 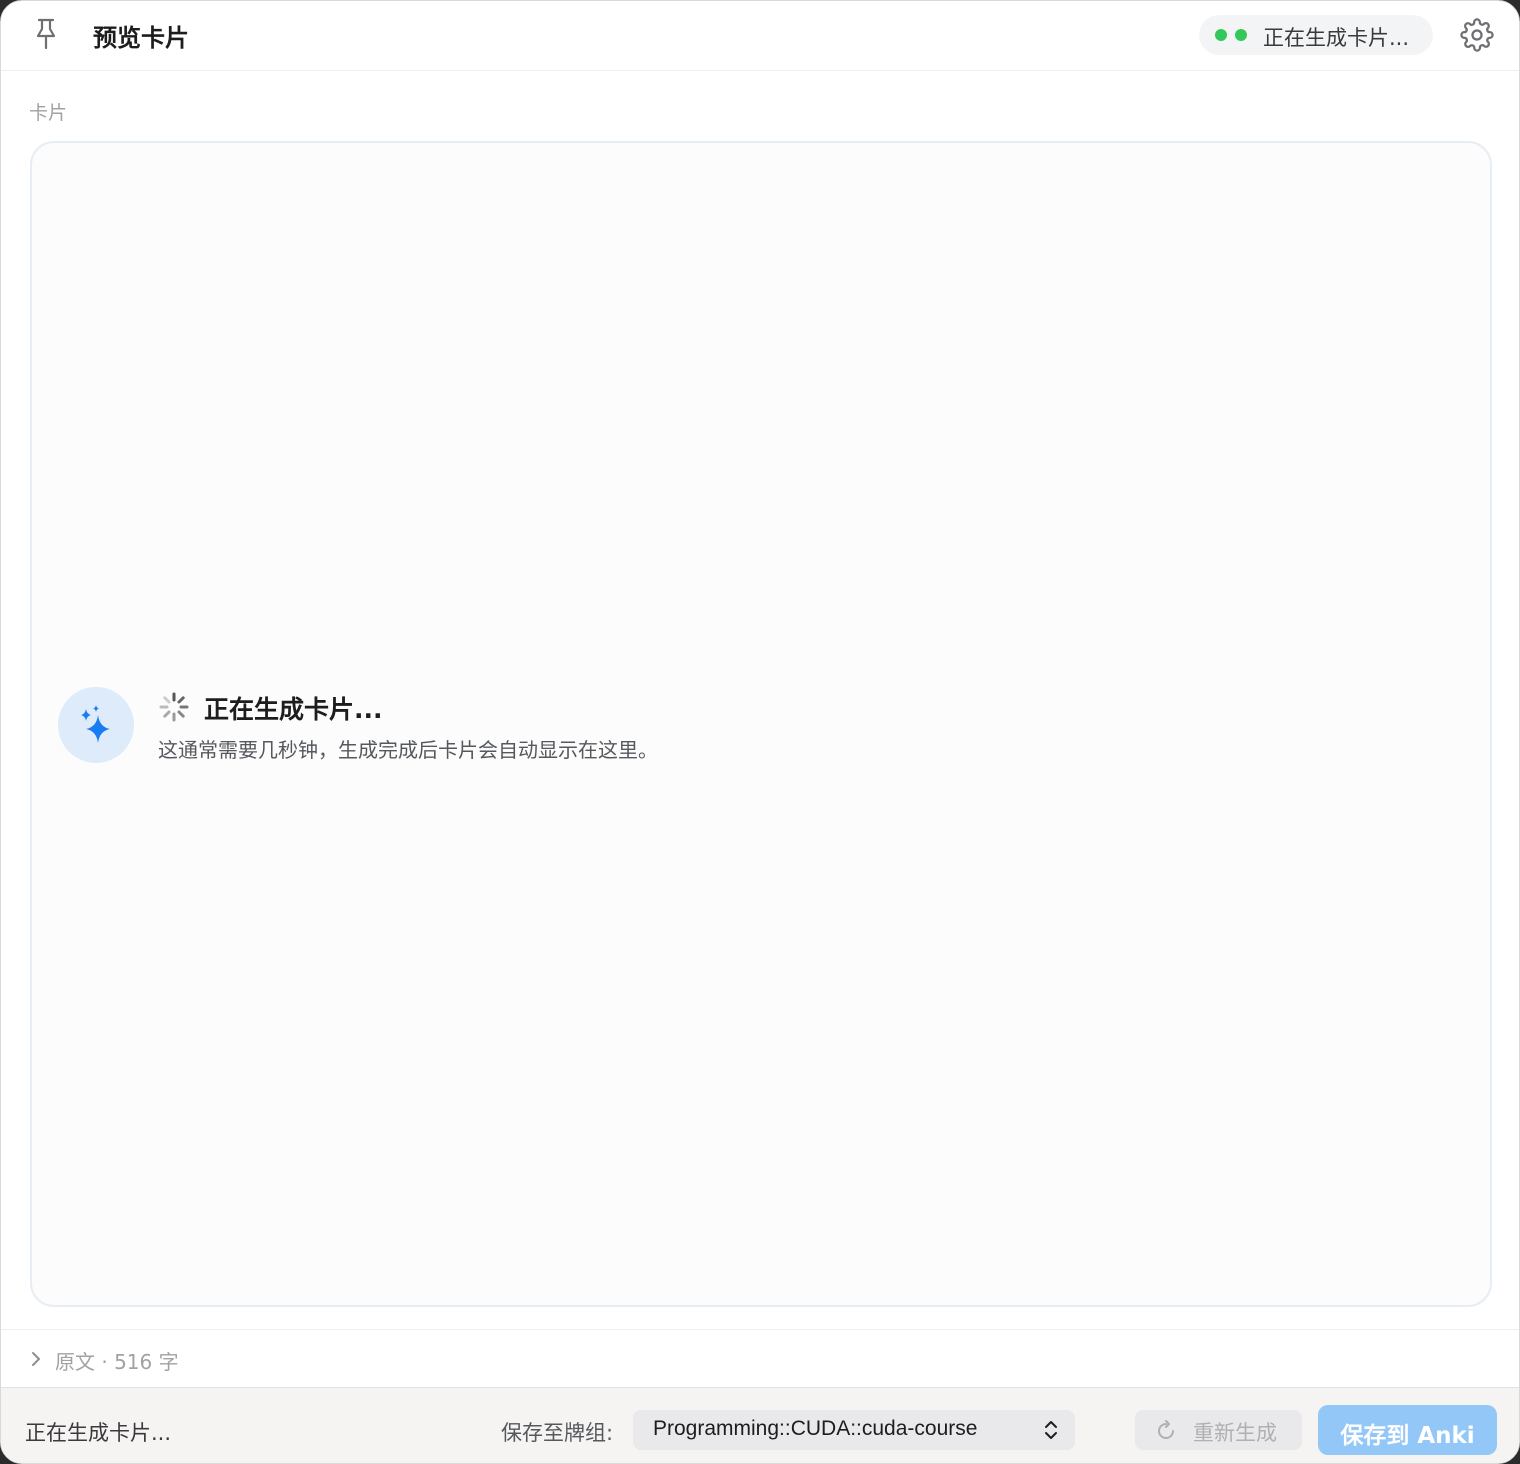 I want to click on deck-select: Programming::CUDA::cuda-course, so click(x=854, y=1430).